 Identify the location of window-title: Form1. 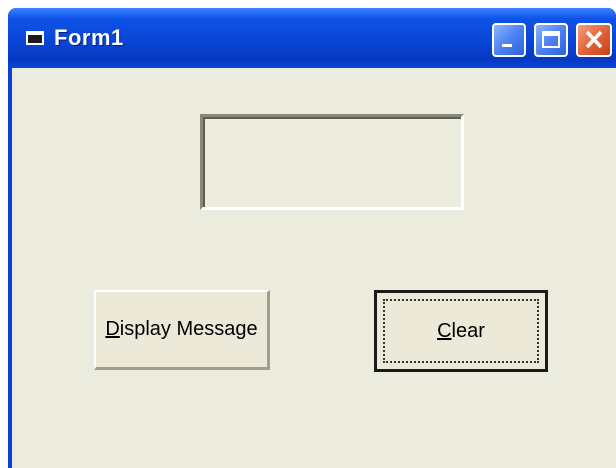
(89, 37).